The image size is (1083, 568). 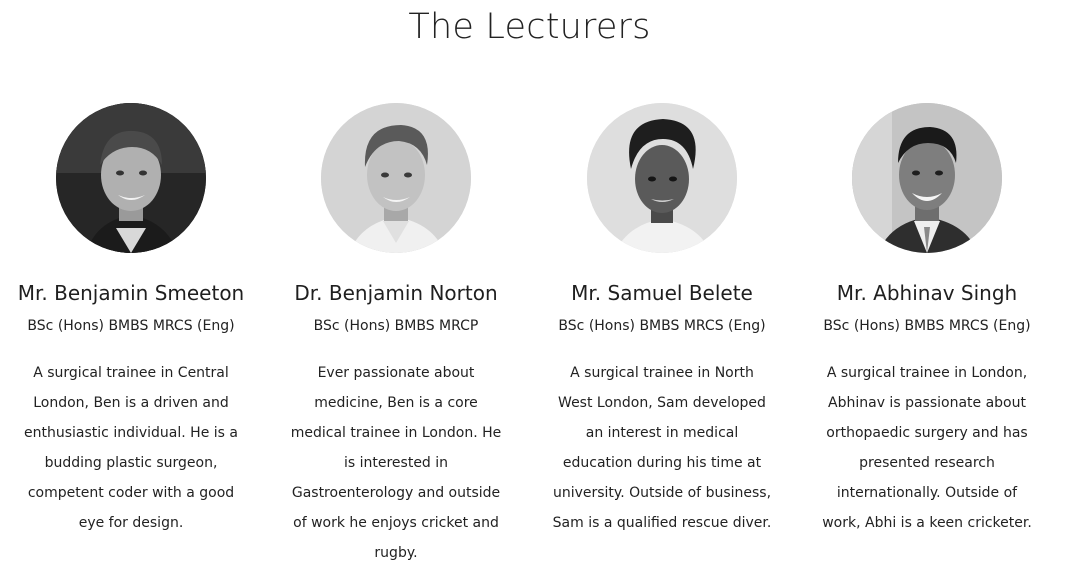 What do you see at coordinates (131, 293) in the screenshot?
I see `lecturer-name: Mr. Benjamin Smeeton` at bounding box center [131, 293].